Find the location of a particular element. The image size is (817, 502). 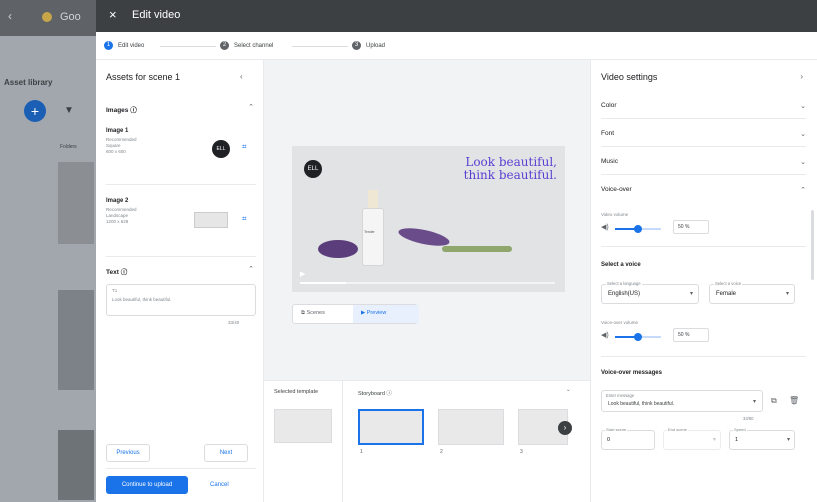

voice-select: Select a voice Female ▾ is located at coordinates (752, 292).